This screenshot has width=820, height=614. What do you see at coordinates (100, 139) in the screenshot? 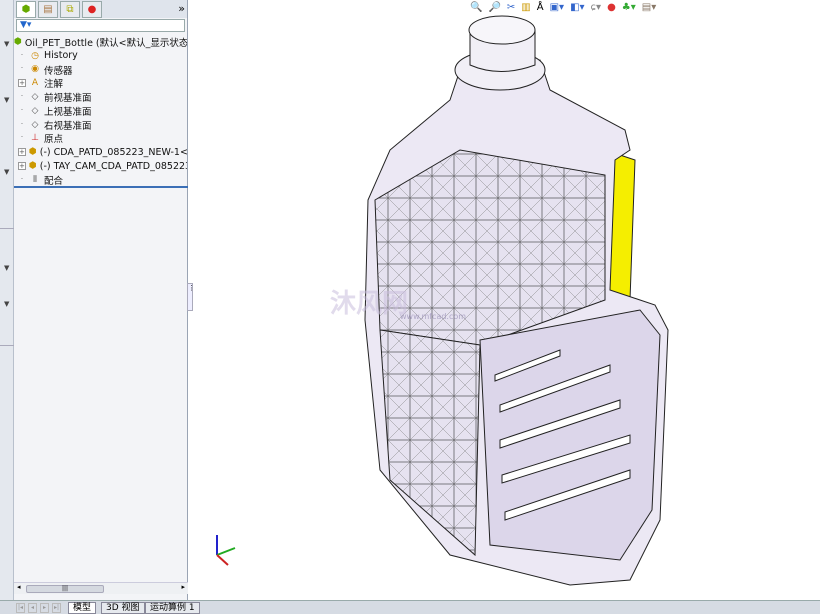
I see `tree-item: · ⊥ 原点` at bounding box center [100, 139].